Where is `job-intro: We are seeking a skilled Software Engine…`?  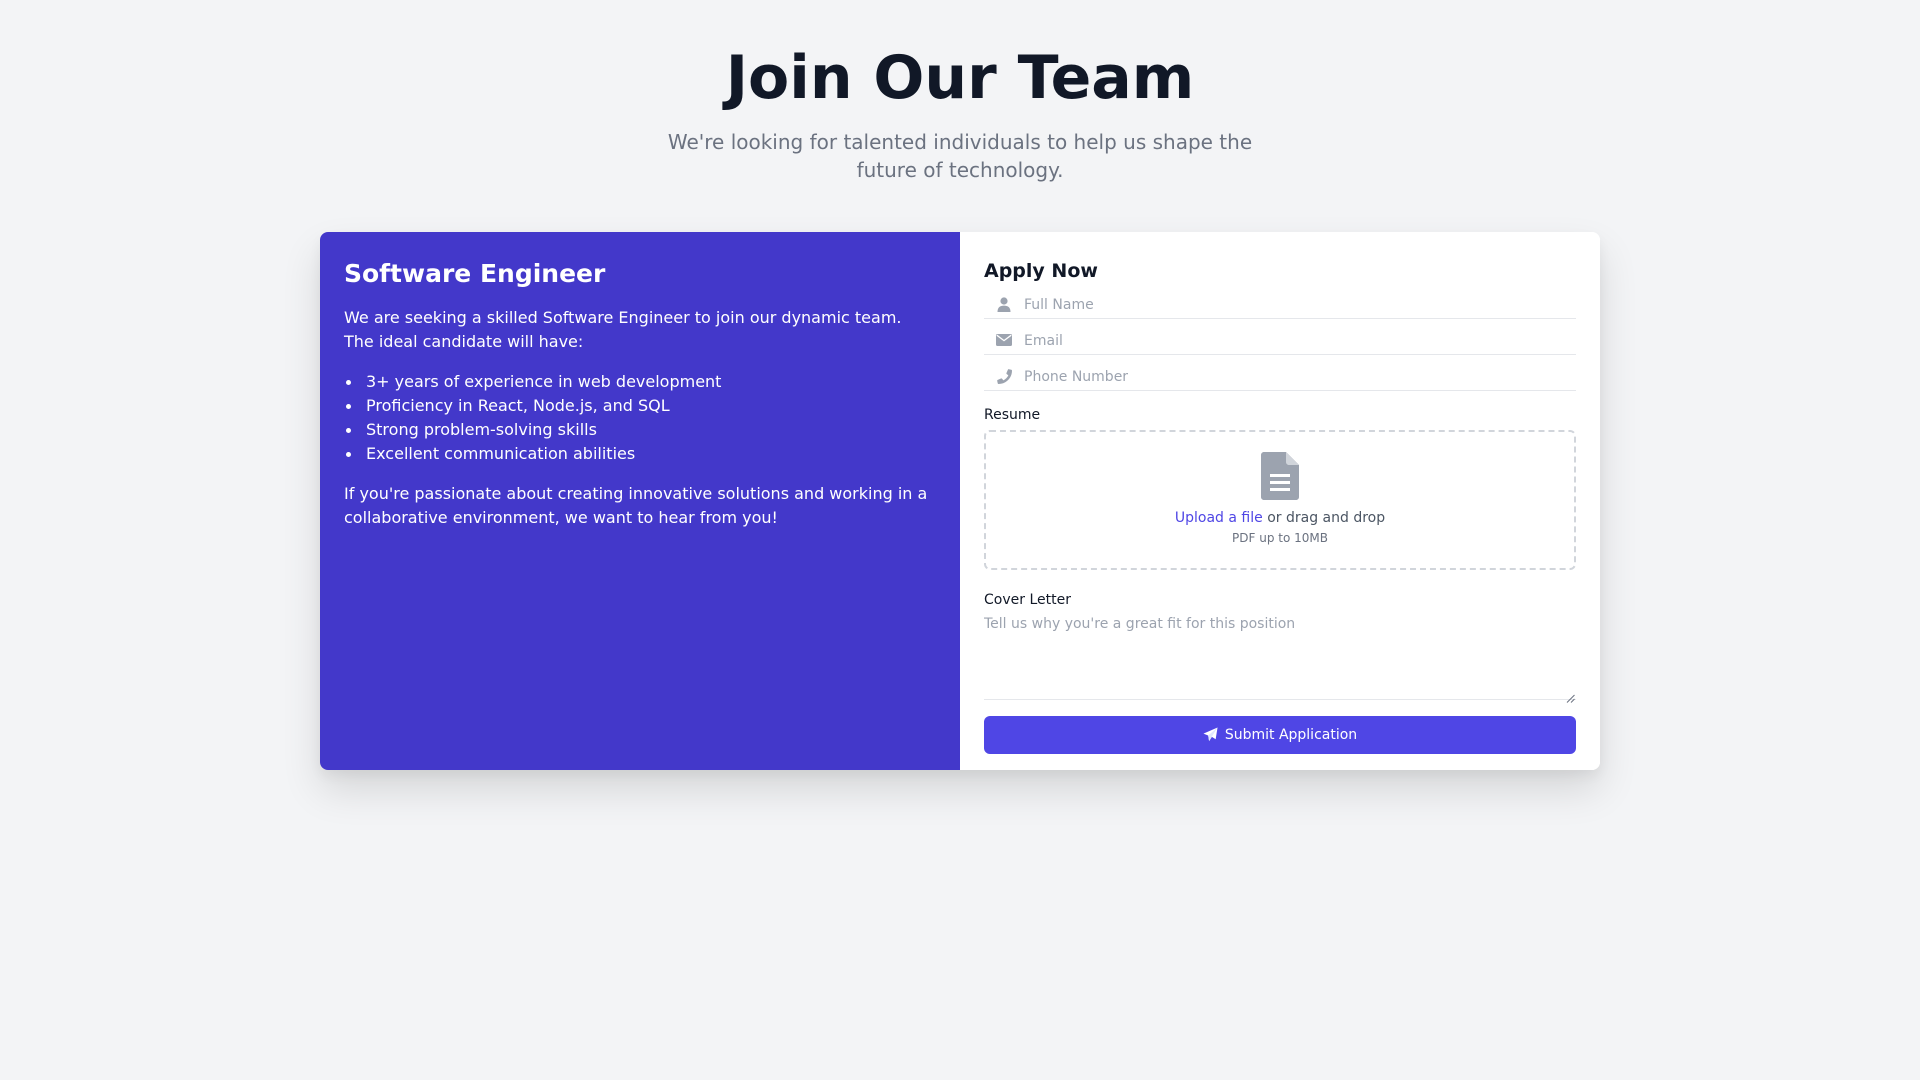
job-intro: We are seeking a skilled Software Engine… is located at coordinates (623, 329).